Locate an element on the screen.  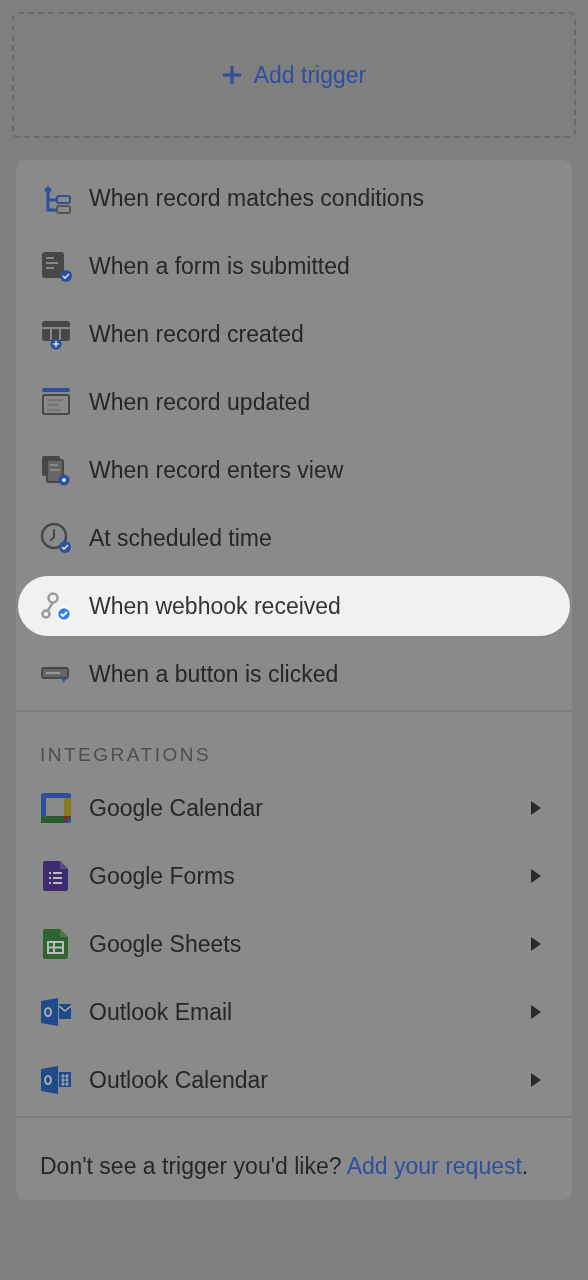
table-plus-icon is located at coordinates (56, 334).